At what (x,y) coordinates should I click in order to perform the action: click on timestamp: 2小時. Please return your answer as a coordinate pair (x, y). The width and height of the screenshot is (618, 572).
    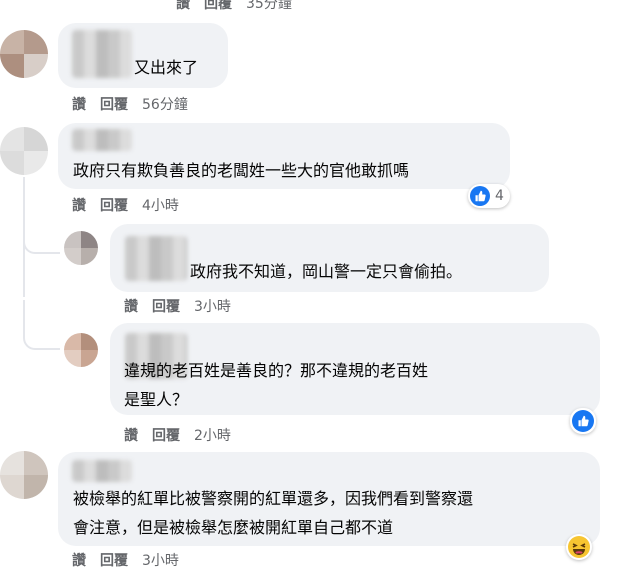
    Looking at the image, I should click on (212, 435).